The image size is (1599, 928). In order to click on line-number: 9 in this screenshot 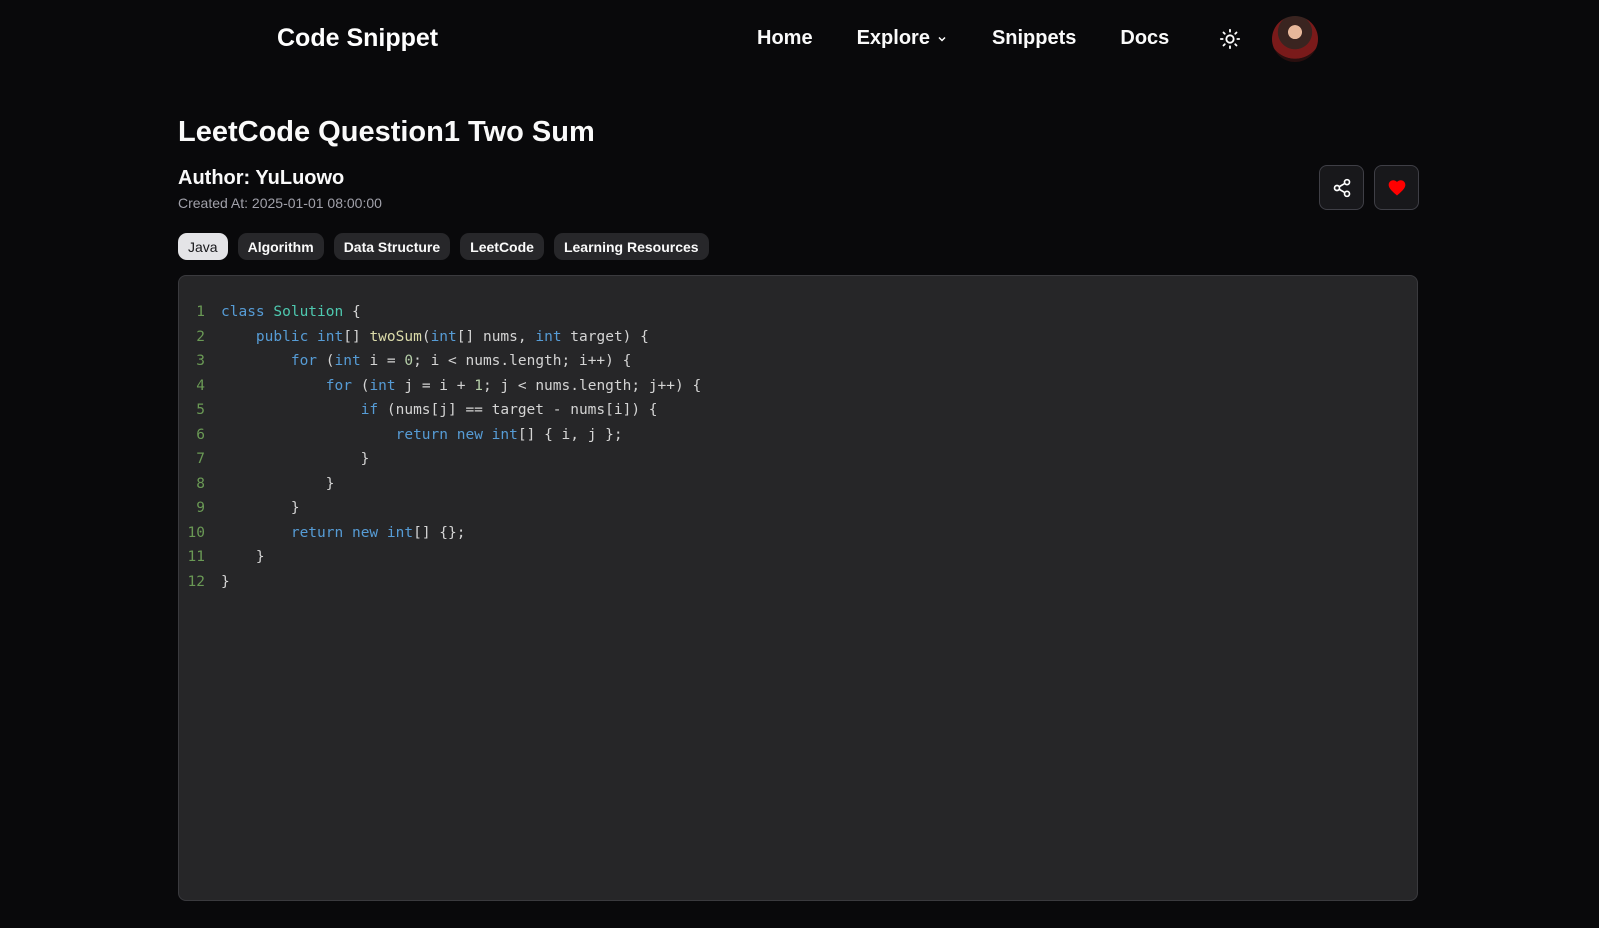, I will do `click(200, 508)`.